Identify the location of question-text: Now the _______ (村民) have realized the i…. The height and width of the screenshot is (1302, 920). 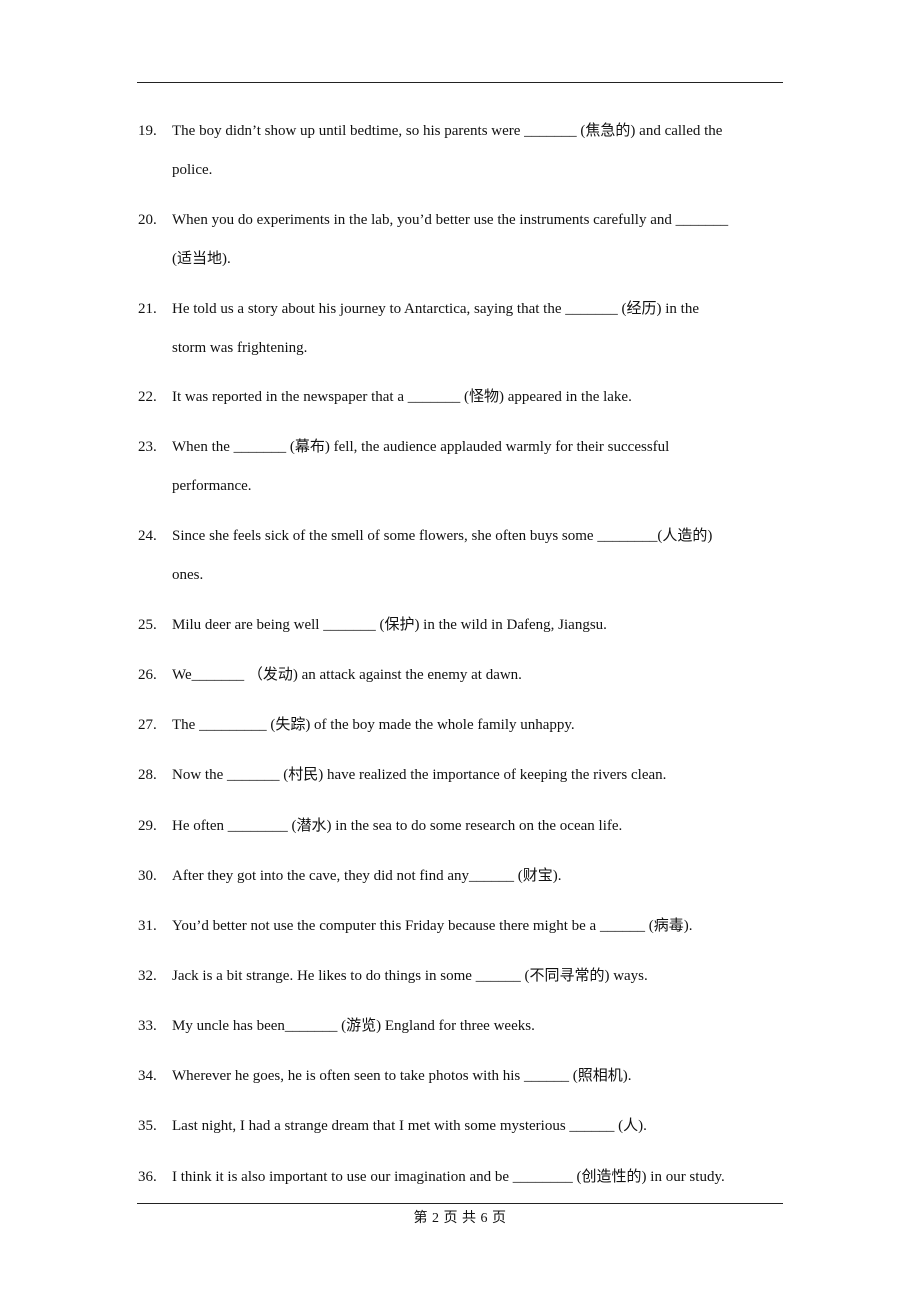
(419, 775).